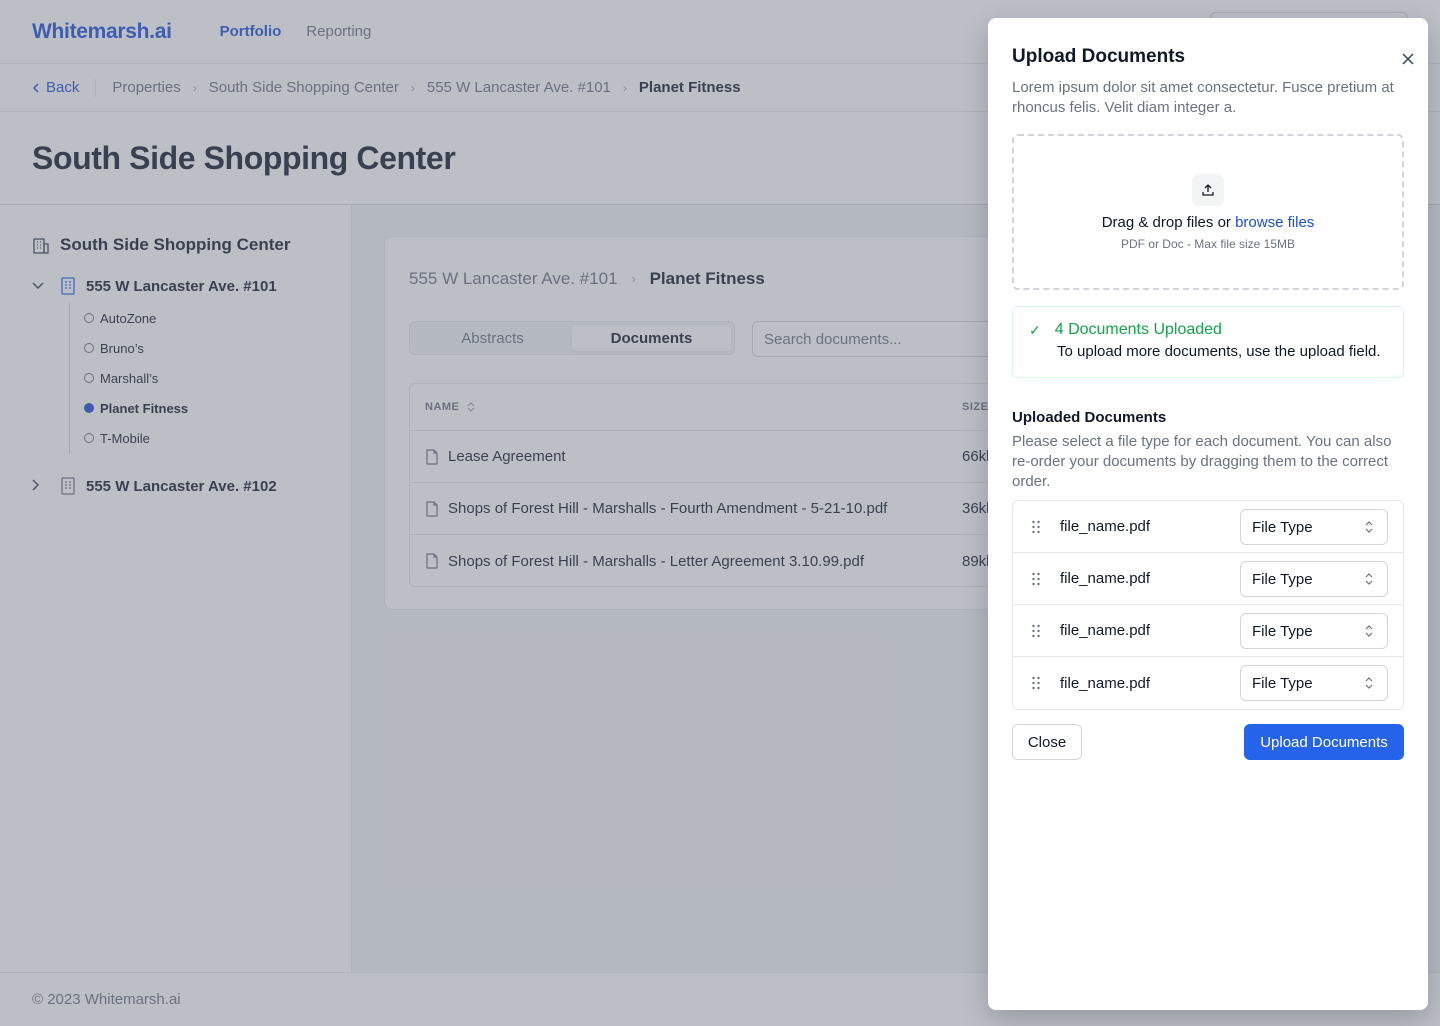 The width and height of the screenshot is (1440, 1026). I want to click on upload-icon, so click(1208, 190).